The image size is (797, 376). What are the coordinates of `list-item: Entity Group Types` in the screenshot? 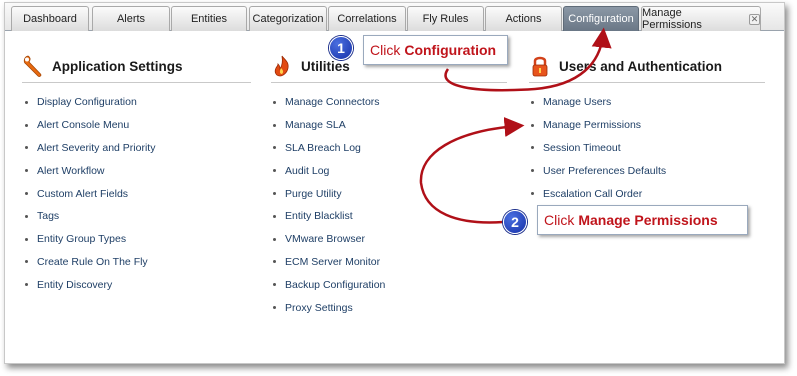 It's located at (137, 239).